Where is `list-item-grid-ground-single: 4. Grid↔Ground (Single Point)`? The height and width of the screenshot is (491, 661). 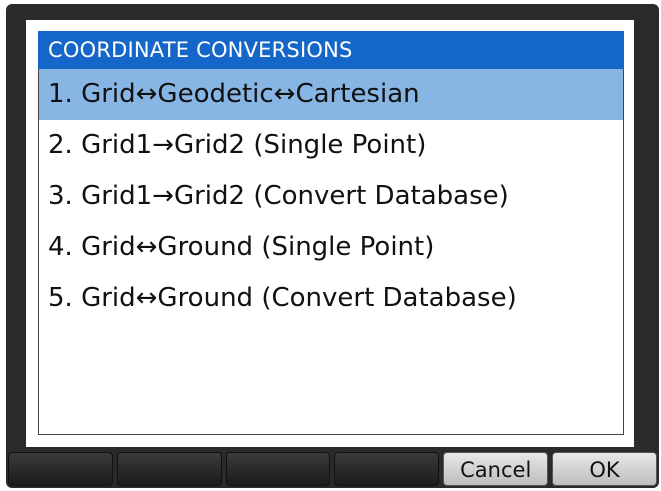
list-item-grid-ground-single: 4. Grid↔Ground (Single Point) is located at coordinates (331, 247).